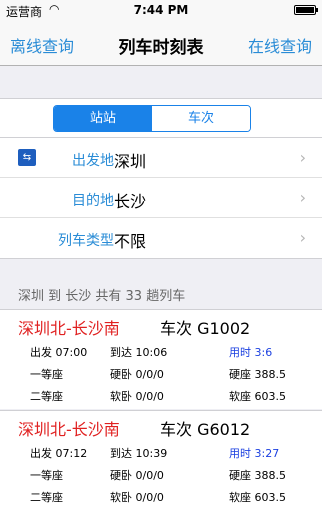 This screenshot has width=322, height=528. I want to click on section-spacer, so click(161, 82).